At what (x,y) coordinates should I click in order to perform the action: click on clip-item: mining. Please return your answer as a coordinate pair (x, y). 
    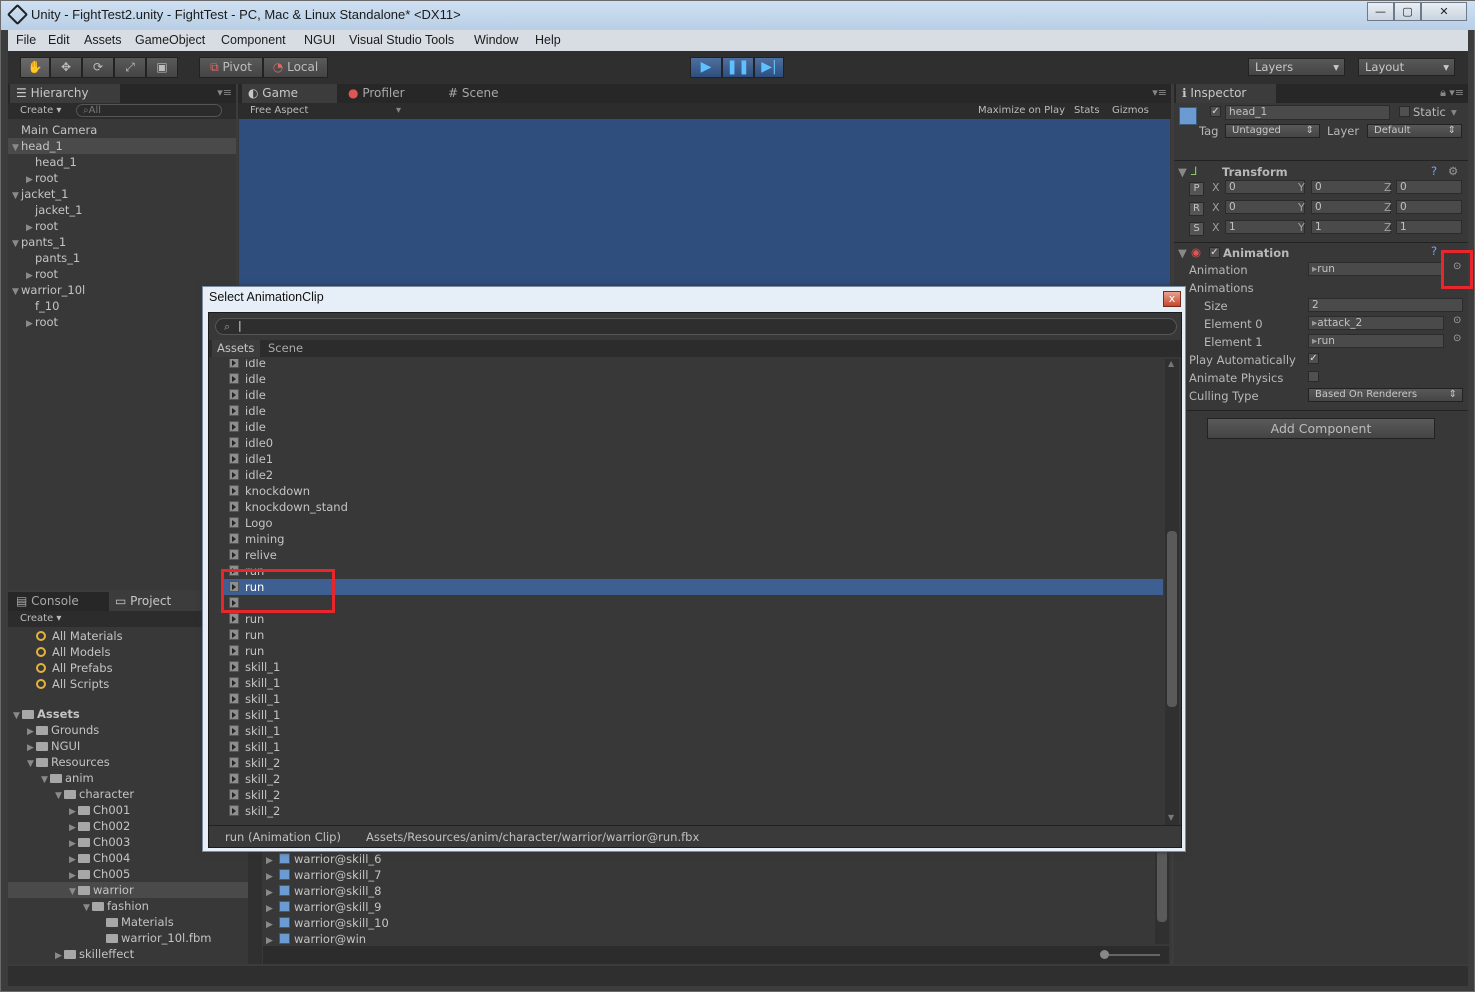
    Looking at the image, I should click on (693, 539).